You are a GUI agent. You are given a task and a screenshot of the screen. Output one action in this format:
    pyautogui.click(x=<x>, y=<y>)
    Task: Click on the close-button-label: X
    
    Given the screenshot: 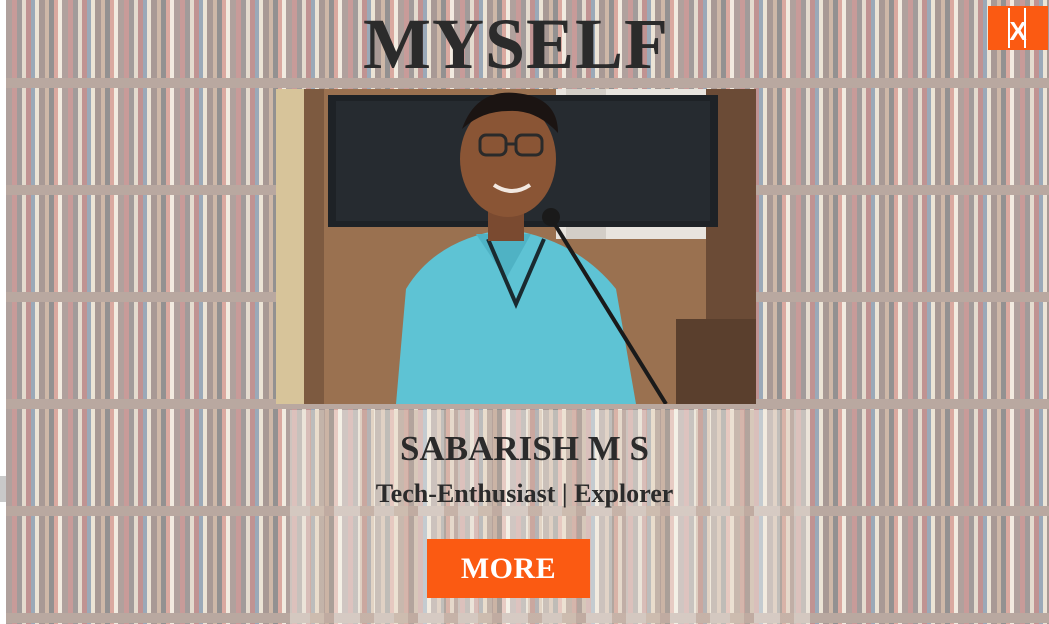 What is the action you would take?
    pyautogui.click(x=1018, y=31)
    